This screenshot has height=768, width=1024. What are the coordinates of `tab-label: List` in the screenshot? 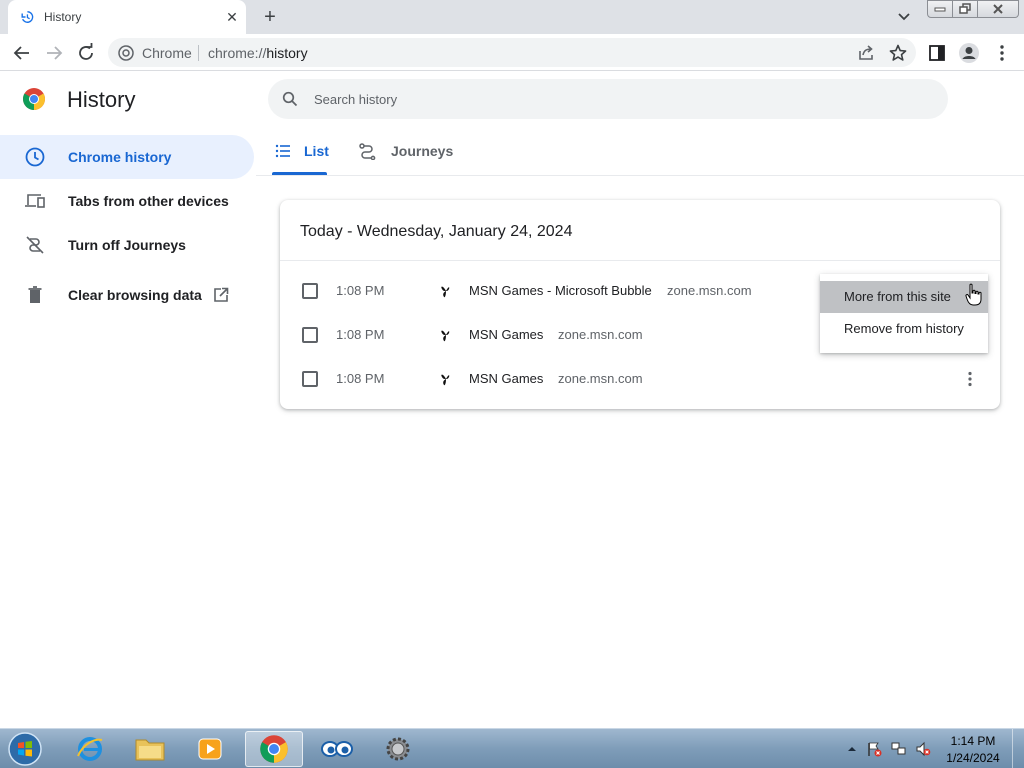 It's located at (316, 151).